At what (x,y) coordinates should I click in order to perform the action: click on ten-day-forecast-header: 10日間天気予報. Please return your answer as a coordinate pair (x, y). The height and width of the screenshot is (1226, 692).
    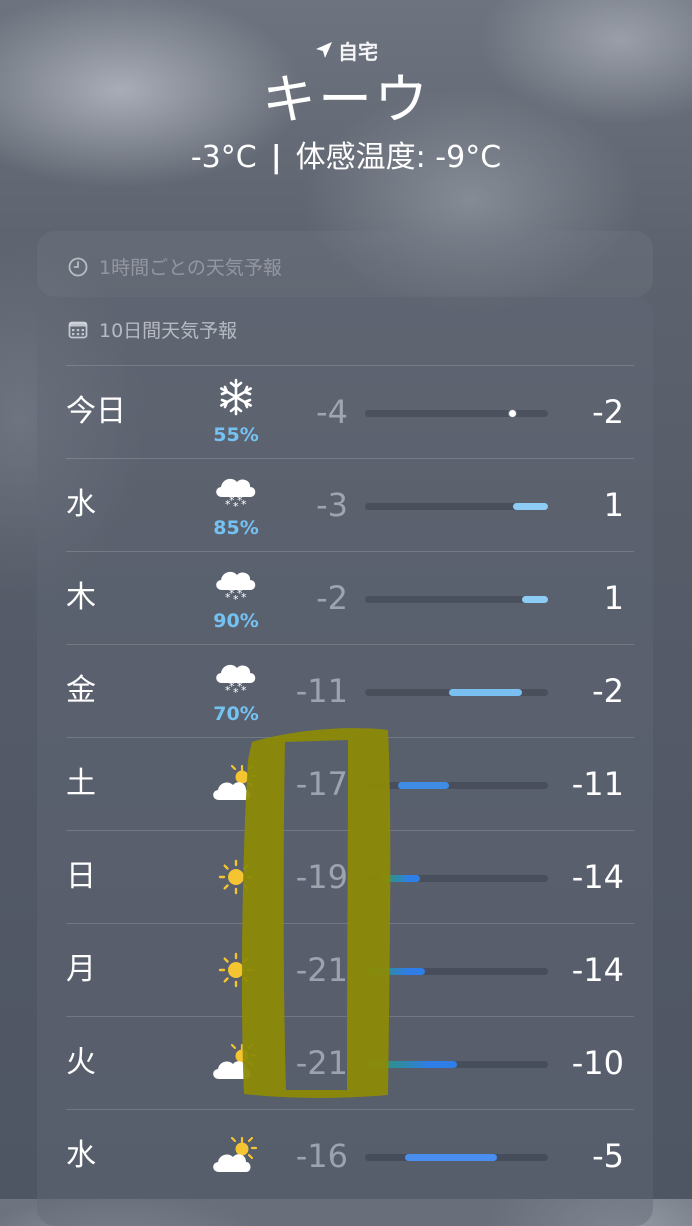
    Looking at the image, I should click on (152, 329).